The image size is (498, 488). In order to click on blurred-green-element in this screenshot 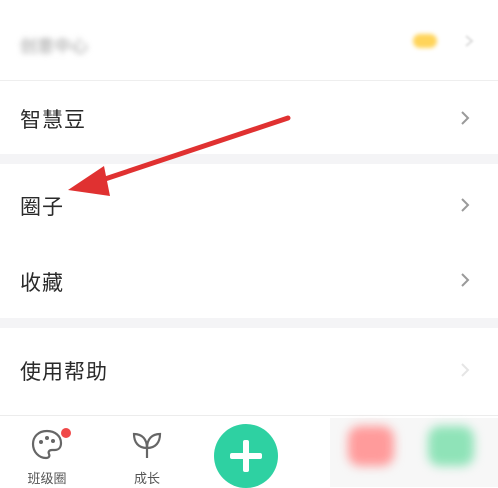, I will do `click(451, 446)`.